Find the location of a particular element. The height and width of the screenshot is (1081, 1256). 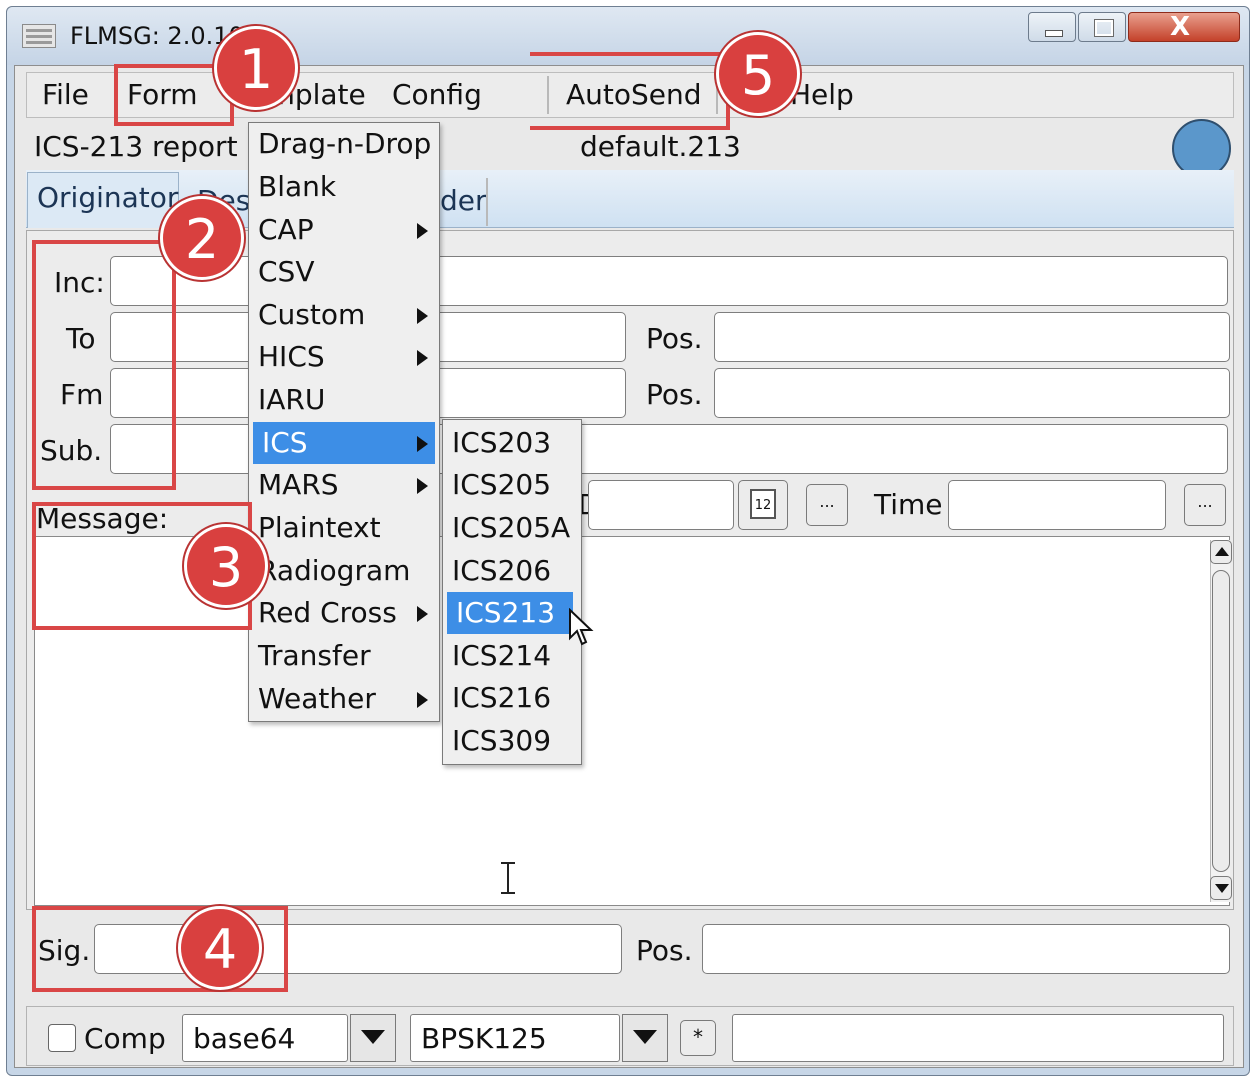

fm-pos-field is located at coordinates (972, 393).